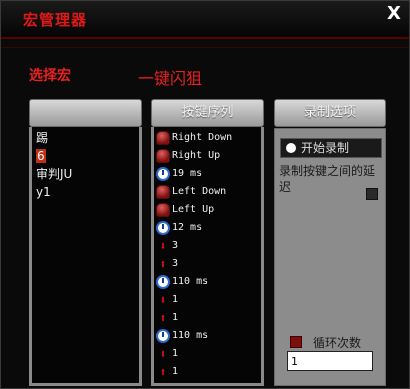 Image resolution: width=410 pixels, height=389 pixels. What do you see at coordinates (187, 227) in the screenshot?
I see `sequence-item-text: 12 ms` at bounding box center [187, 227].